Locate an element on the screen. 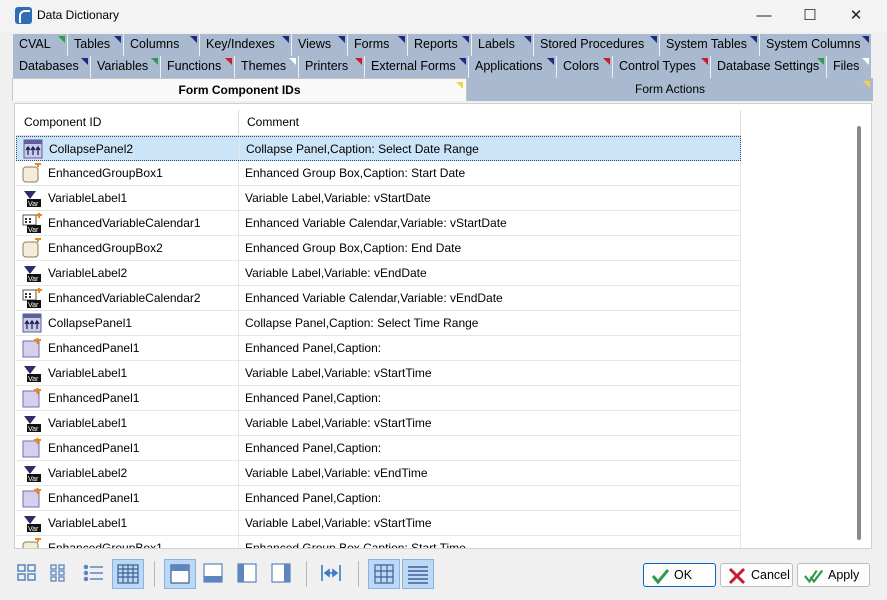 The image size is (887, 600). component-id-cell: Var EnhancedVariableCalendar2 is located at coordinates (127, 298).